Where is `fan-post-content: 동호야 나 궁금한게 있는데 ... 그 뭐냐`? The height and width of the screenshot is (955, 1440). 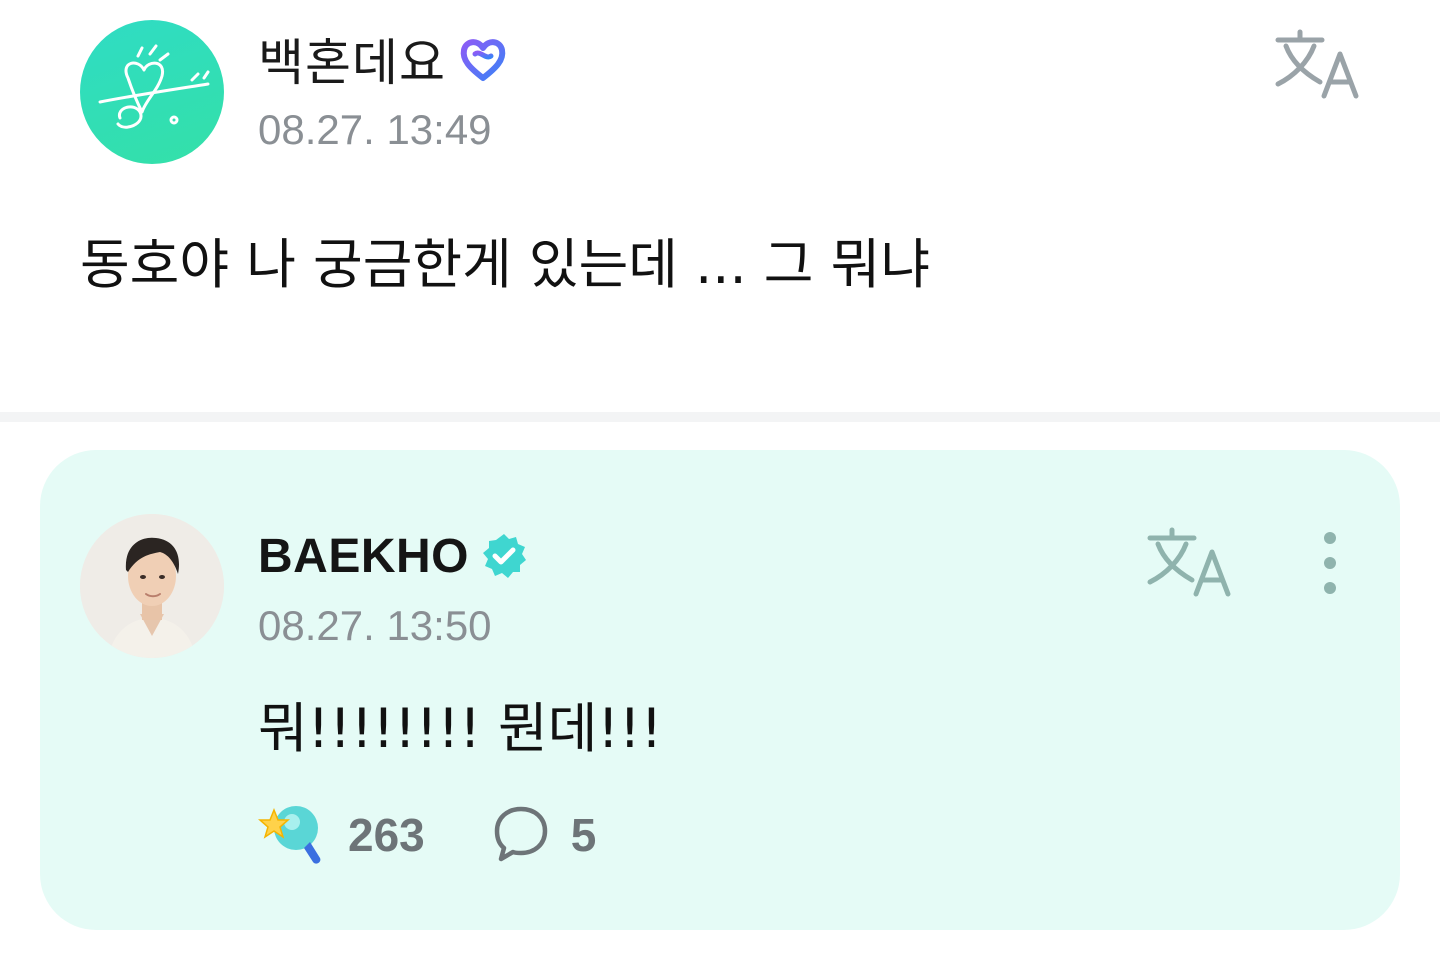 fan-post-content: 동호야 나 궁금한게 있는데 ... 그 뭐냐 is located at coordinates (505, 264).